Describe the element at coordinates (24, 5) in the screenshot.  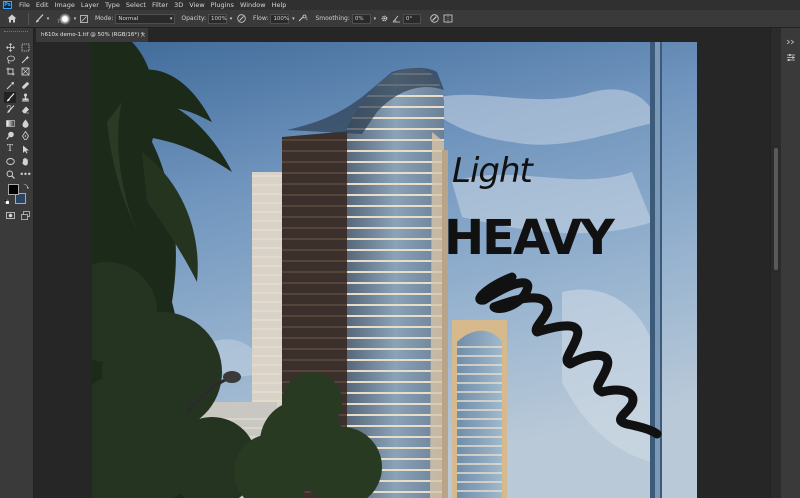
I see `menu-file: File` at that location.